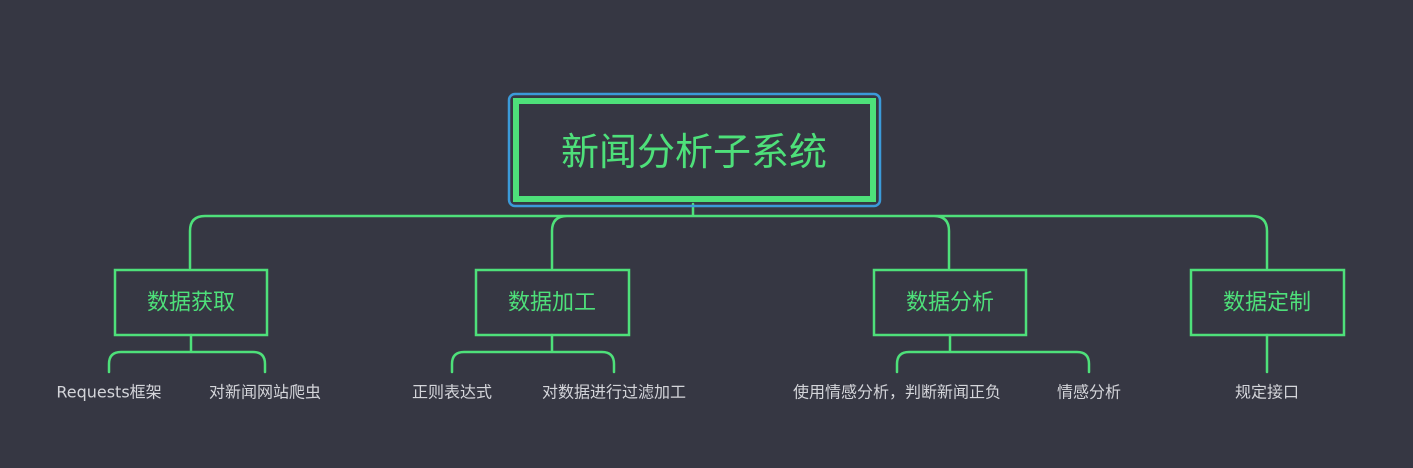 The width and height of the screenshot is (1413, 468). I want to click on leaf-sentiment-analysis: 情感分析, so click(1089, 392).